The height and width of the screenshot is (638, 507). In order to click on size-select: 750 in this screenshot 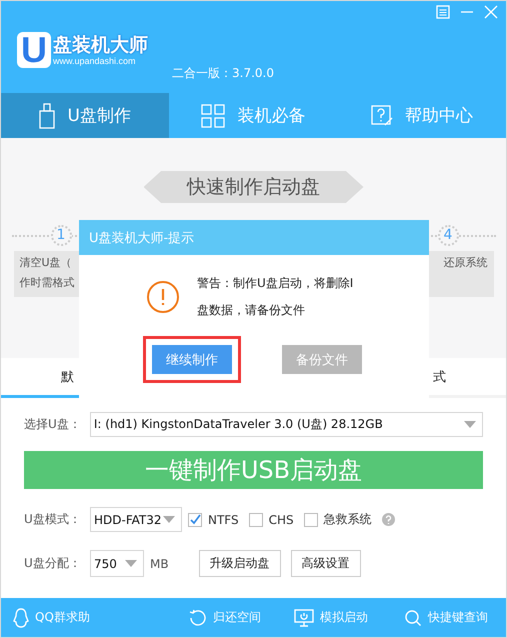, I will do `click(117, 563)`.